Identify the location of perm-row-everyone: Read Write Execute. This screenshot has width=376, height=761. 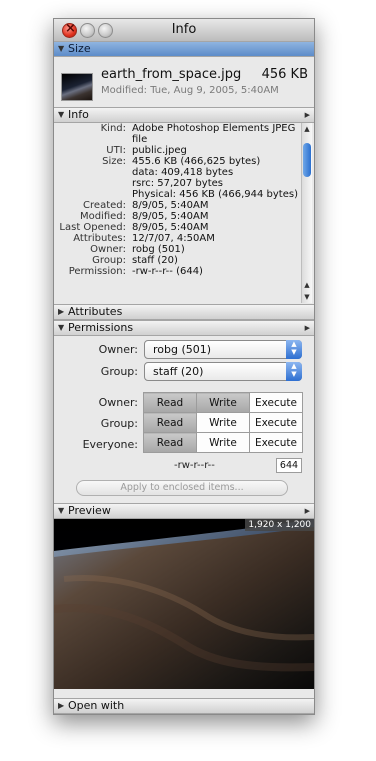
(223, 442).